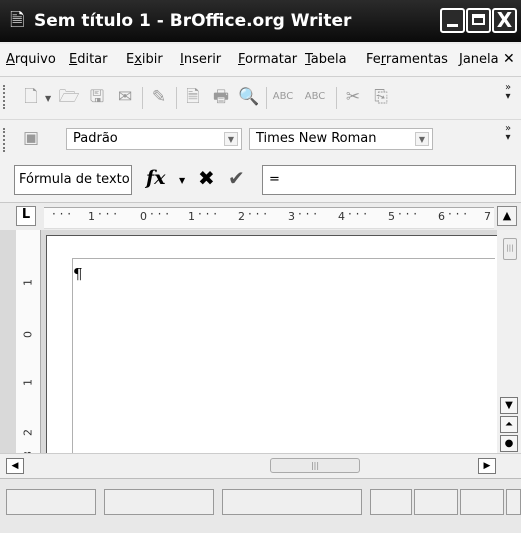  I want to click on status-selection-mode-field, so click(436, 502).